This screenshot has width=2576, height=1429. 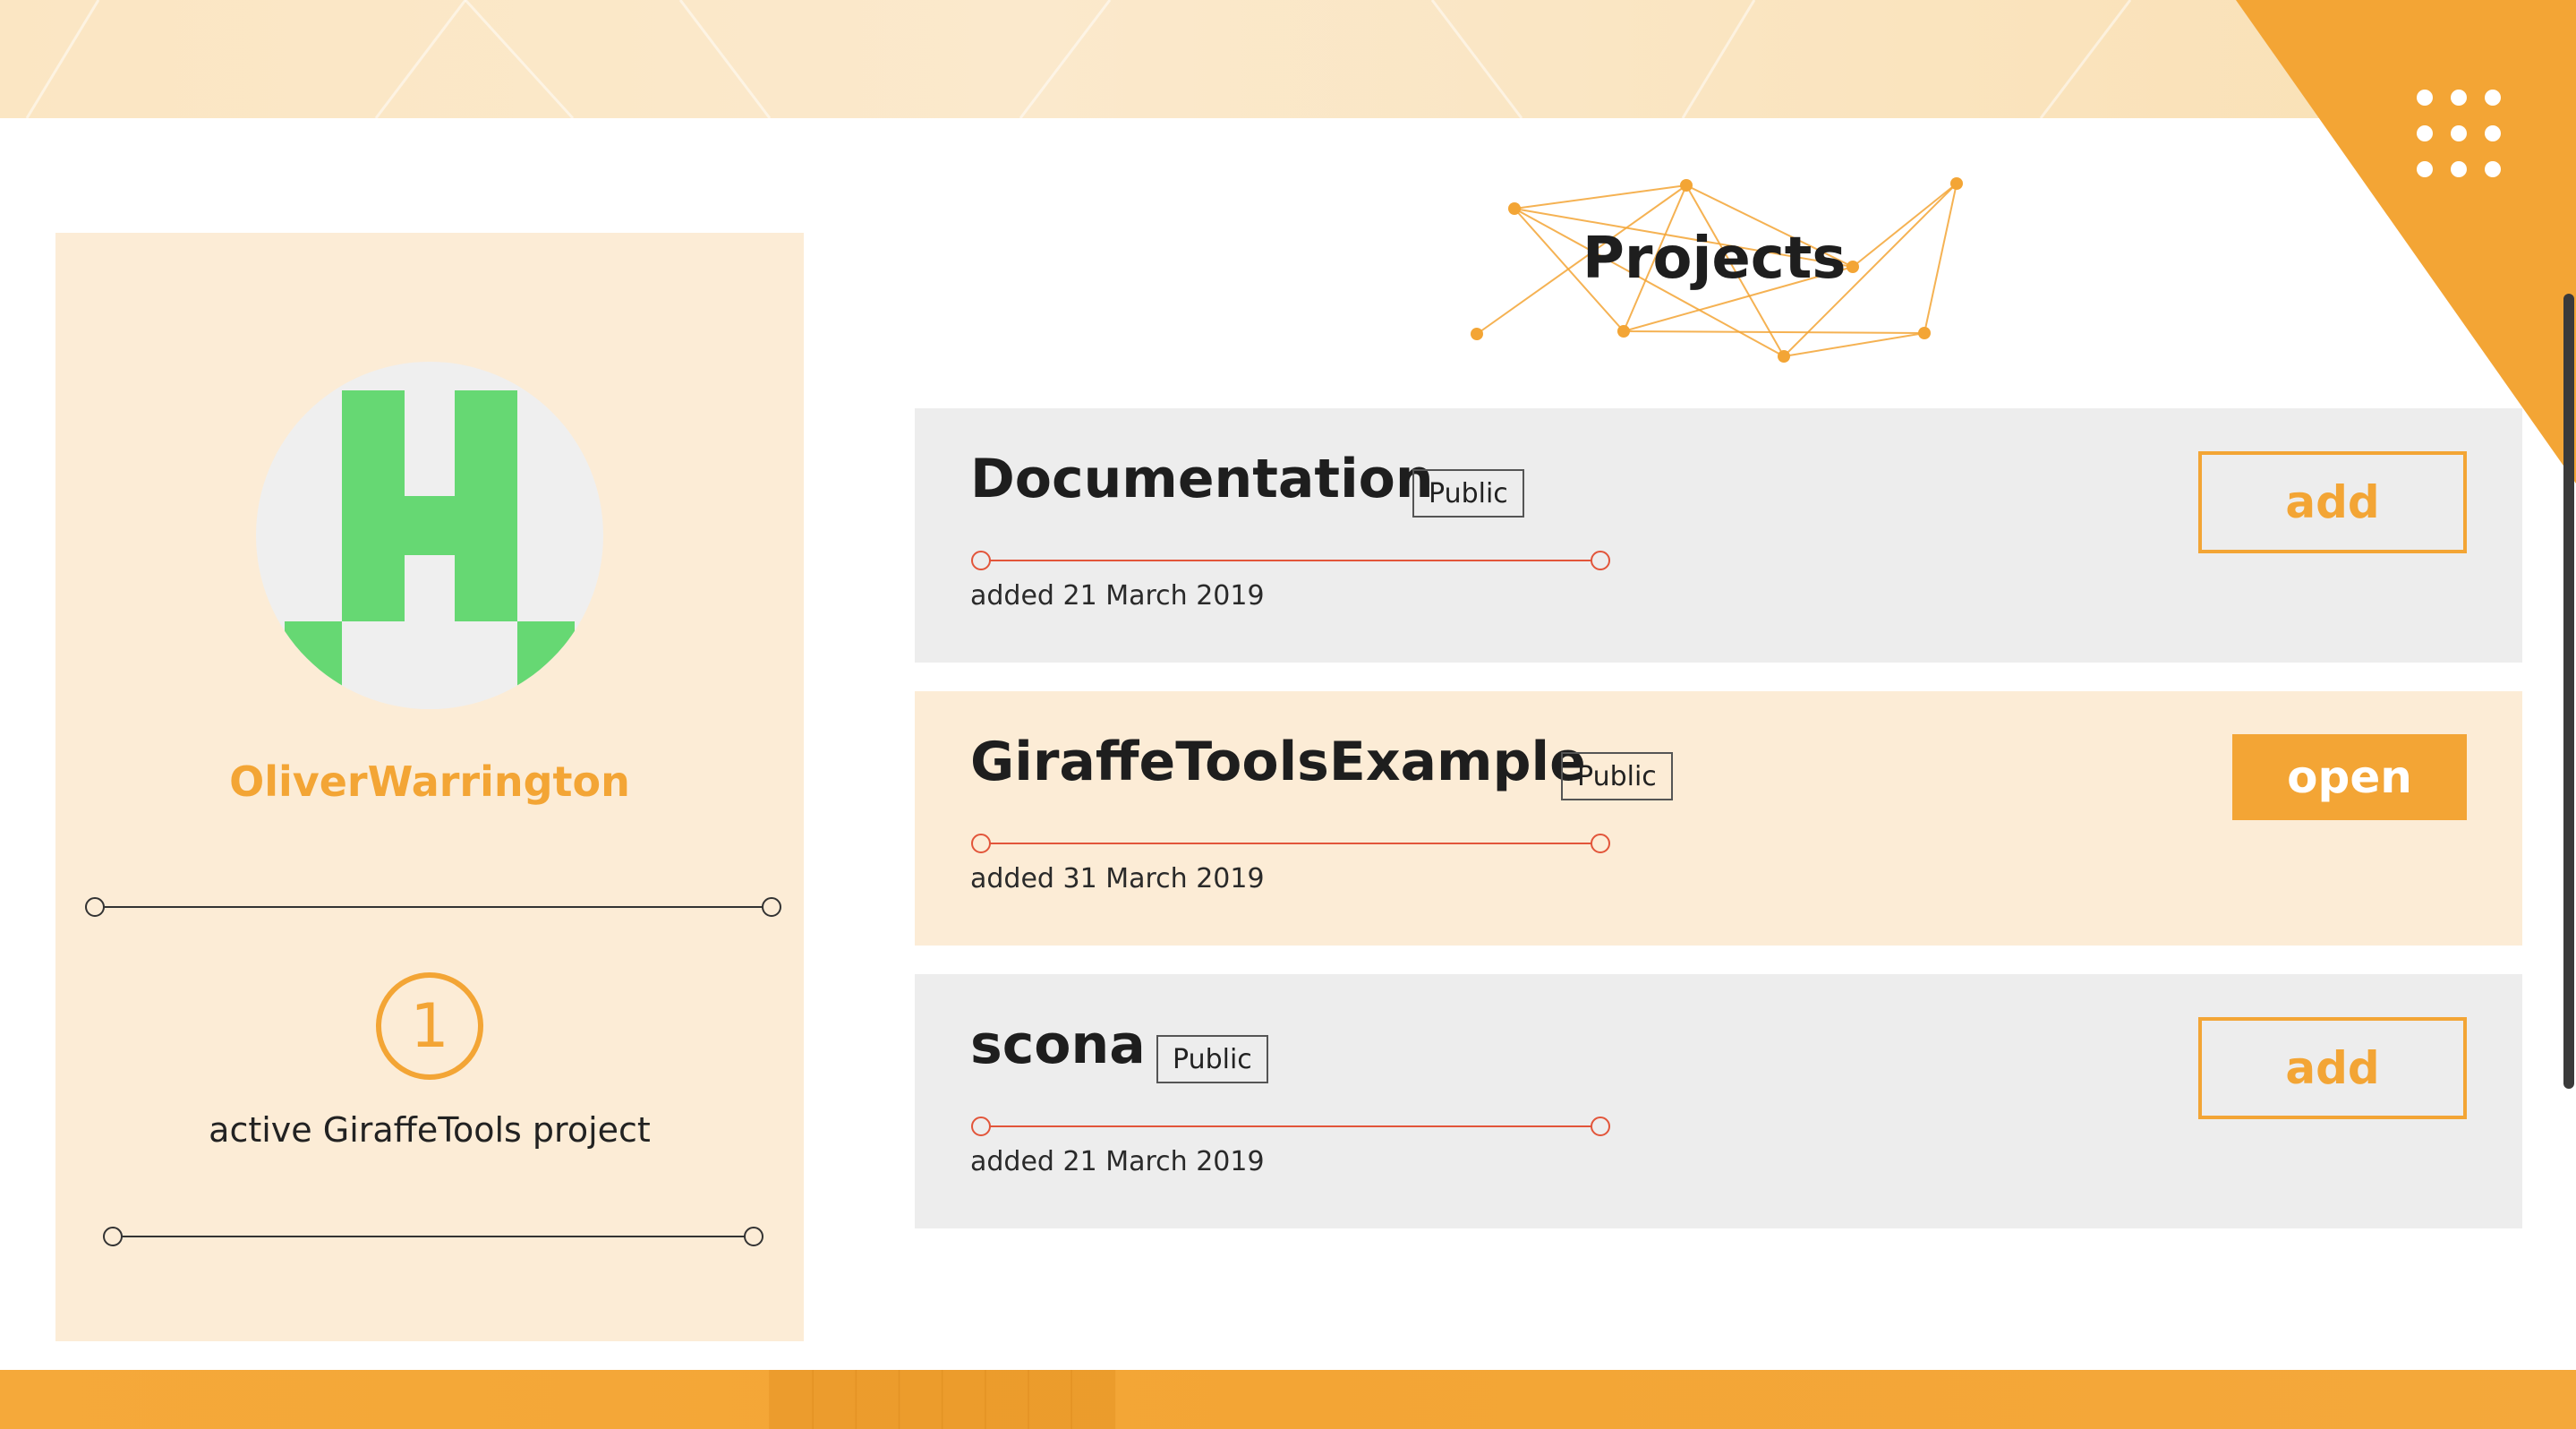 What do you see at coordinates (1078, 59) in the screenshot?
I see `banner-pattern` at bounding box center [1078, 59].